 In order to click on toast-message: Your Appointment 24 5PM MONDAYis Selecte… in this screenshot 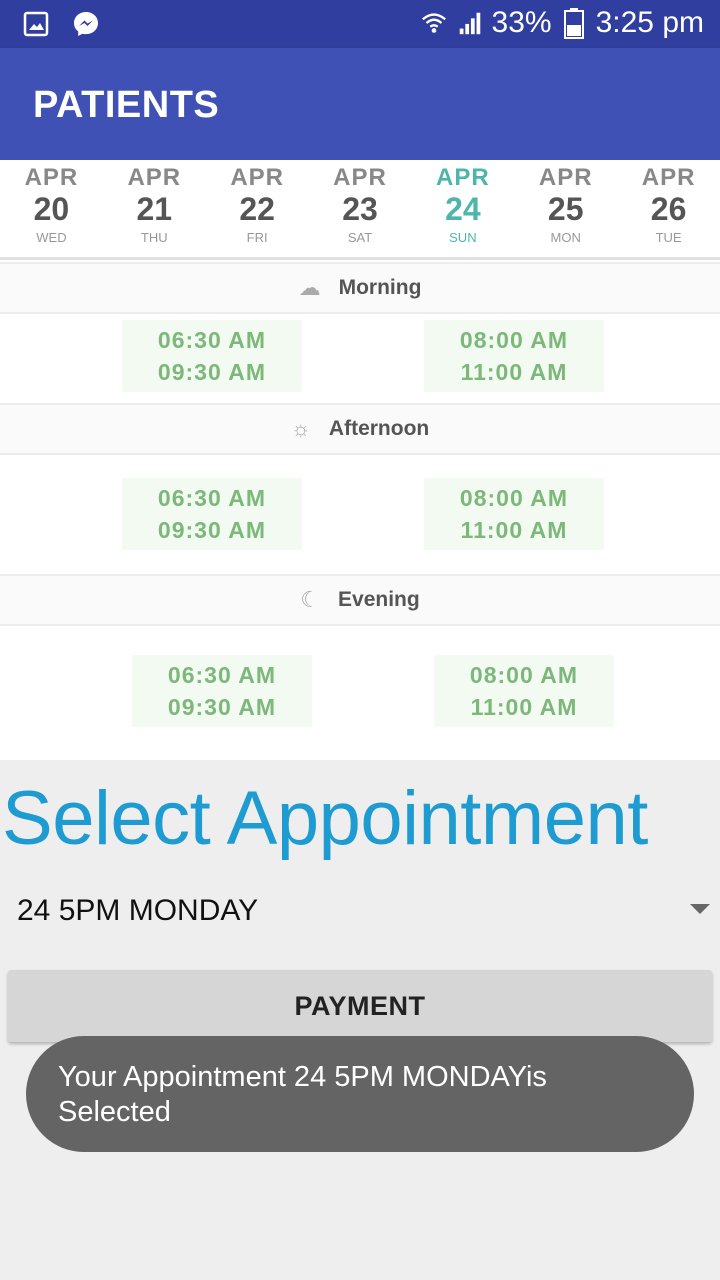, I will do `click(360, 1094)`.